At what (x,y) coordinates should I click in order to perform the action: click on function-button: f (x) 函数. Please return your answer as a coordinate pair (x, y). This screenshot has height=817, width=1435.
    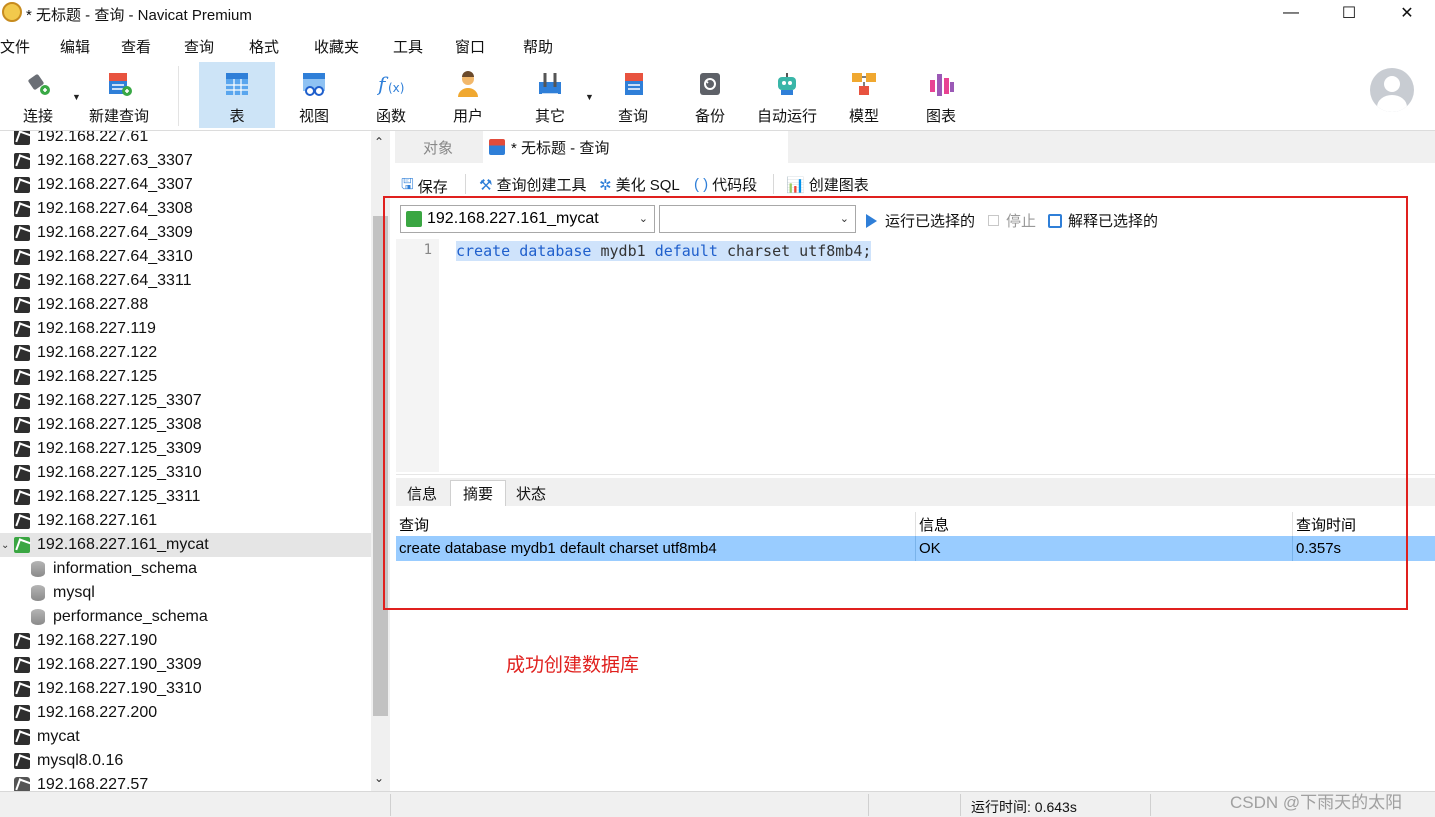
    Looking at the image, I should click on (391, 95).